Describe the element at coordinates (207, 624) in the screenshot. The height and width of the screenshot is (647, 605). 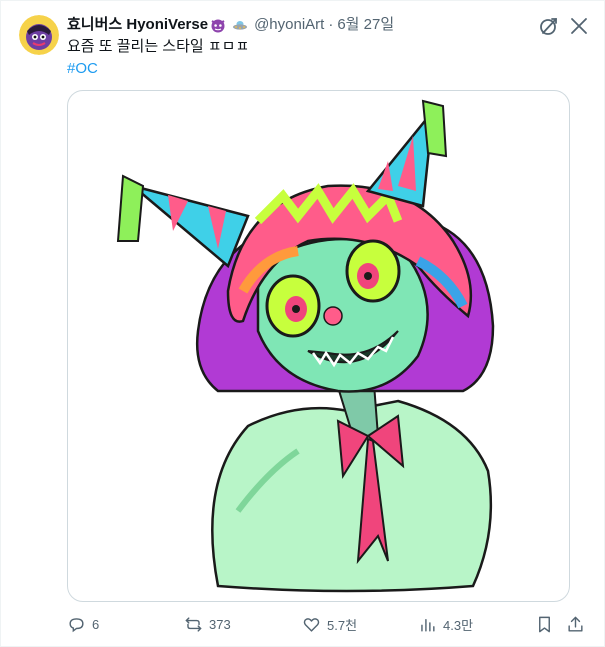
I see `repost-button: 373` at that location.